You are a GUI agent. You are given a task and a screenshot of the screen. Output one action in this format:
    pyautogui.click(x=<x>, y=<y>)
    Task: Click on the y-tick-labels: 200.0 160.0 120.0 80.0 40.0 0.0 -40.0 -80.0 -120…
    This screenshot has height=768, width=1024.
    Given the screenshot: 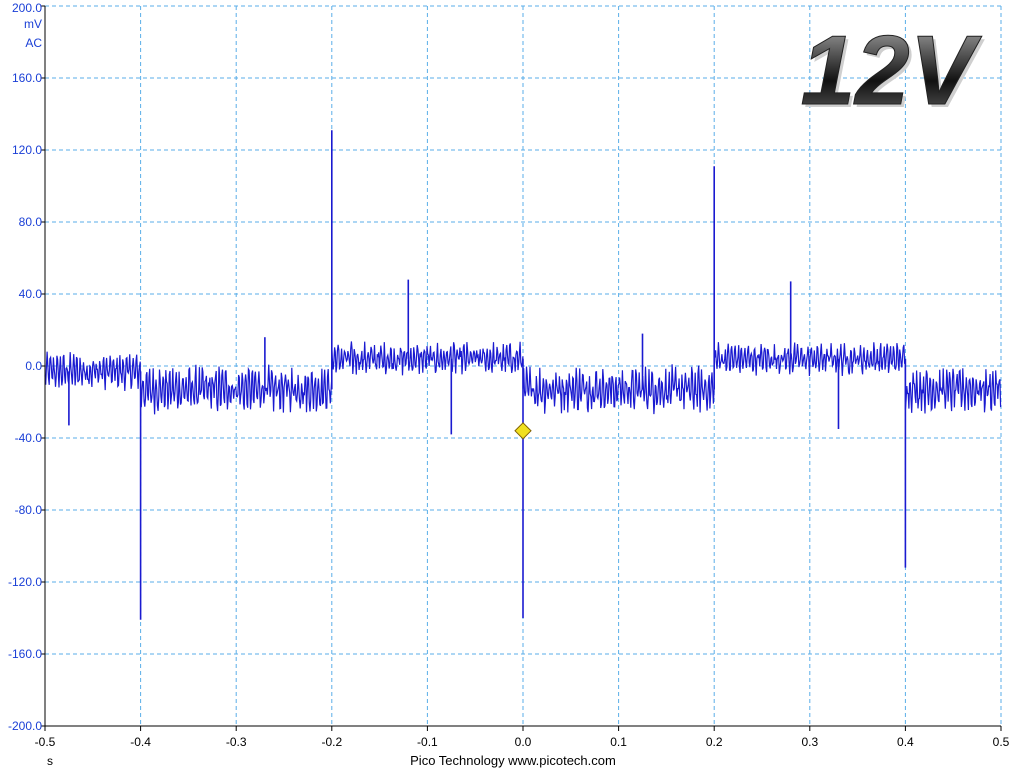 What is the action you would take?
    pyautogui.click(x=26, y=367)
    